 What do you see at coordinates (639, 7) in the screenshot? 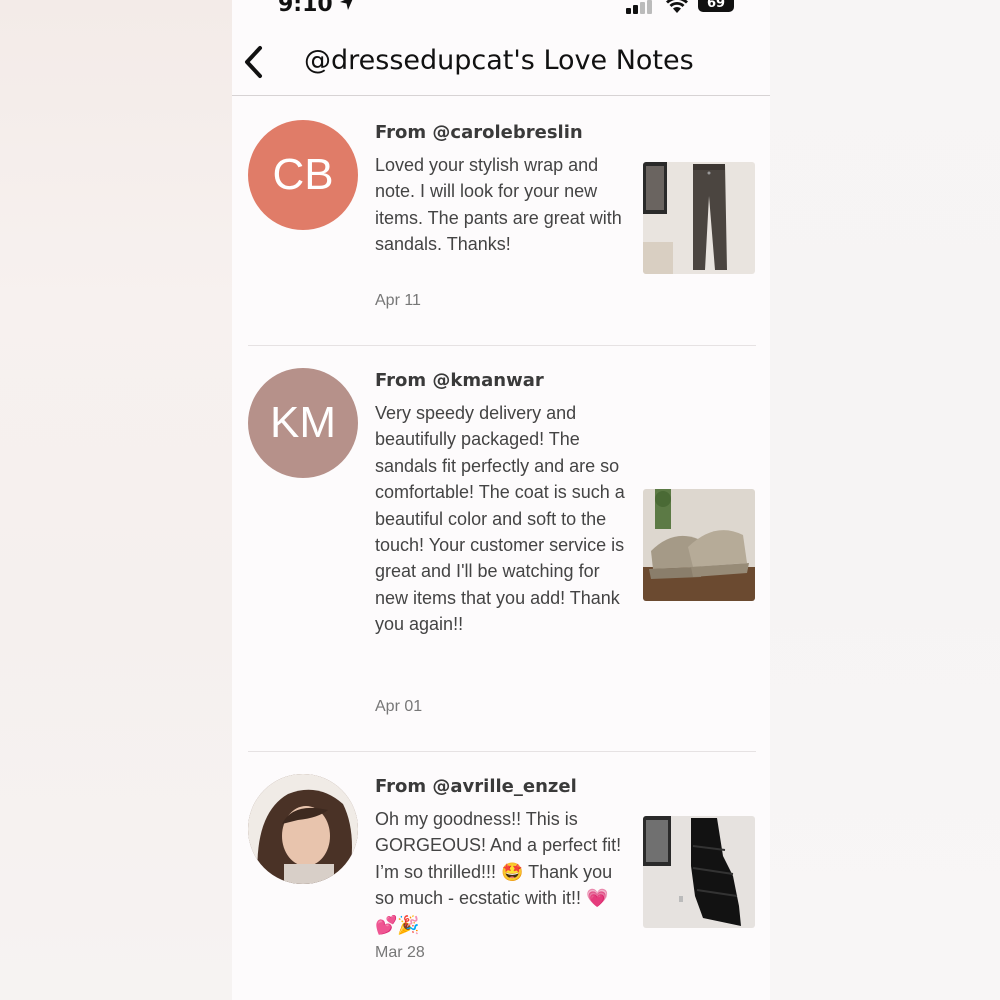
I see `signal-icon` at bounding box center [639, 7].